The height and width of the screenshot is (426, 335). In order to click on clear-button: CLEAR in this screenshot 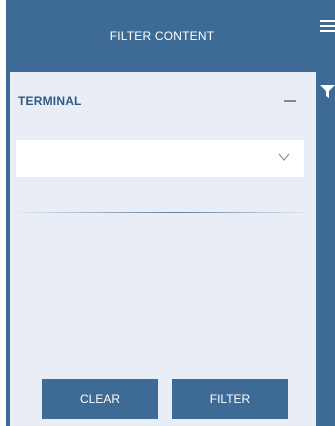, I will do `click(100, 399)`.